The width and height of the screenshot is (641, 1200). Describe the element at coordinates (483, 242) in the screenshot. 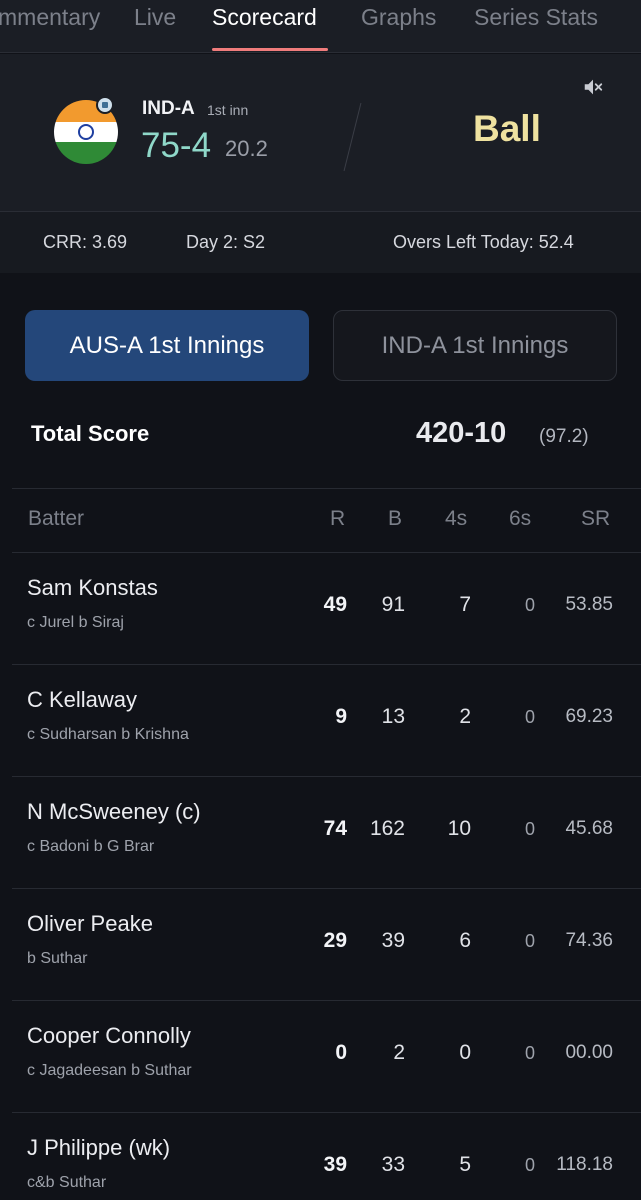

I see `overs-left-today: Overs Left Today: 52.4` at that location.